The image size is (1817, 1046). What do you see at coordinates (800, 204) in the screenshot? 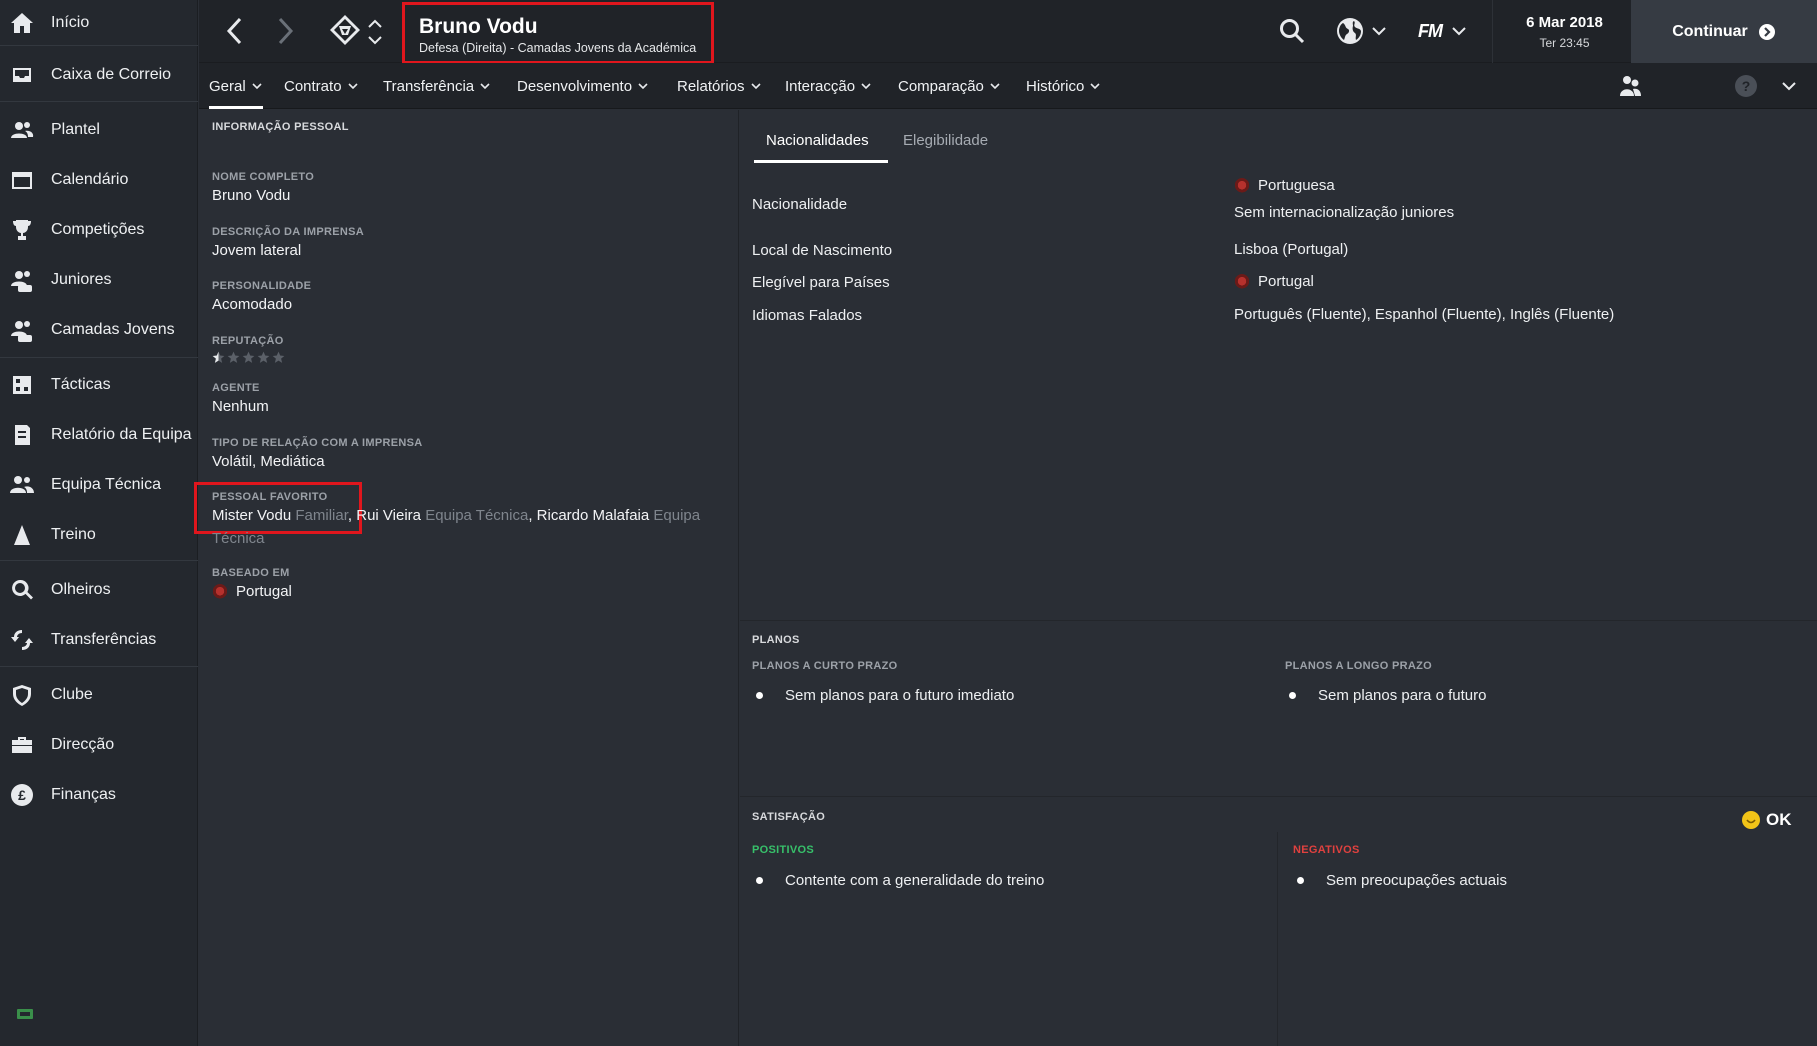
I see `nationality-label: Nacionalidade` at bounding box center [800, 204].